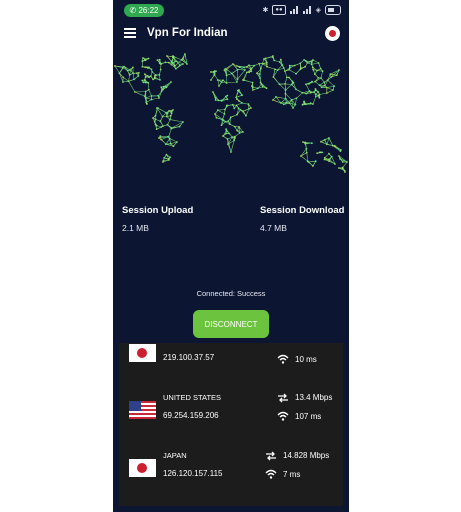 The width and height of the screenshot is (461, 512). I want to click on server-row-3: JAPAN 126.120.157.115 14.828 Mbps 7 ms, so click(231, 474).